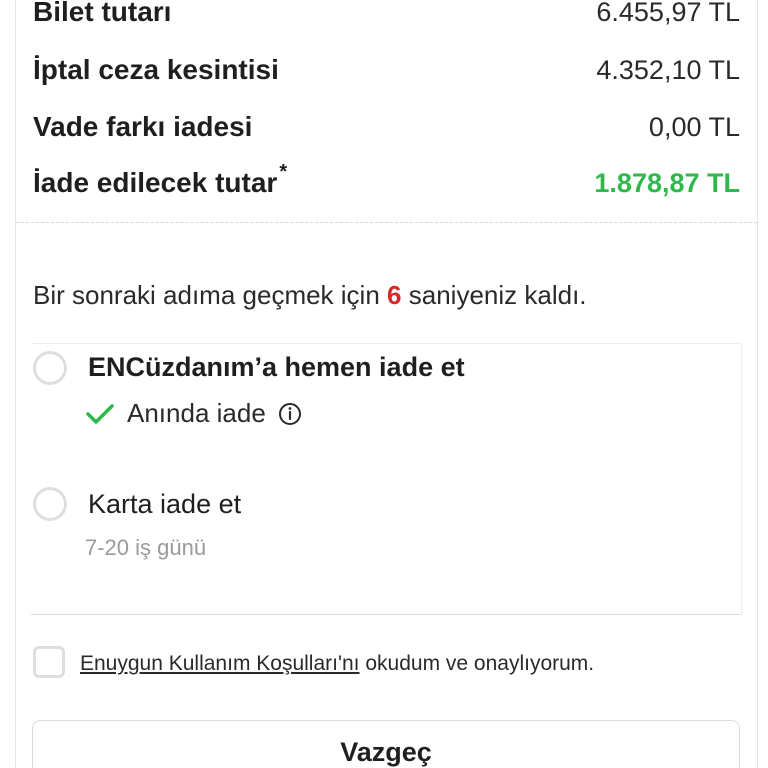  Describe the element at coordinates (283, 172) in the screenshot. I see `asterisk-mark: *` at that location.